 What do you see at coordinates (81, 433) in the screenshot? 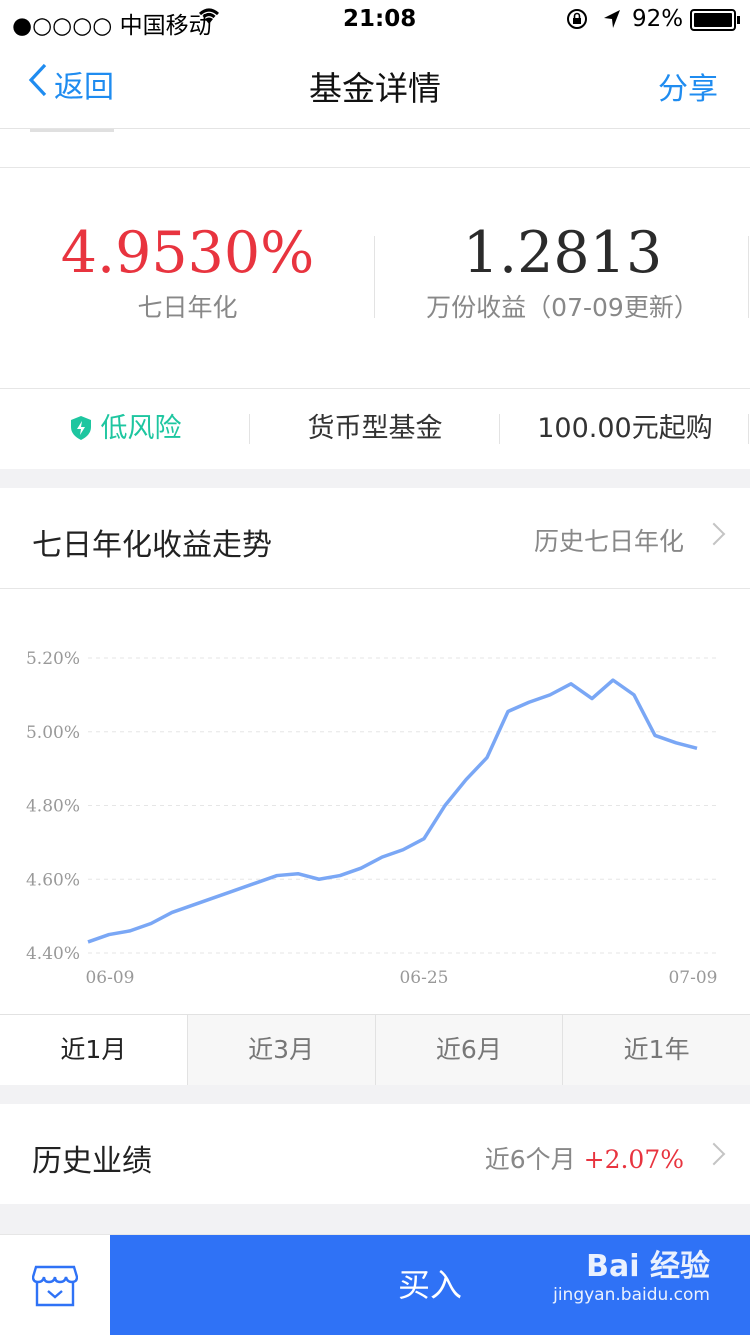
I see `shield-check-icon` at bounding box center [81, 433].